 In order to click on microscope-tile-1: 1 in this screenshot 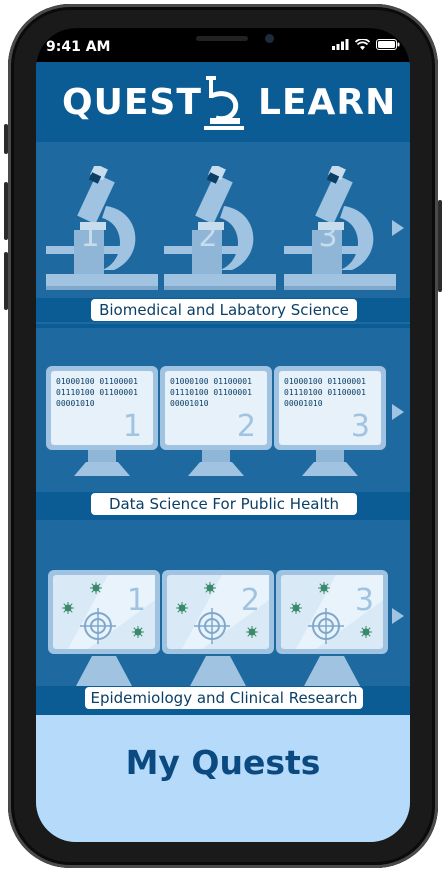, I will do `click(102, 231)`.